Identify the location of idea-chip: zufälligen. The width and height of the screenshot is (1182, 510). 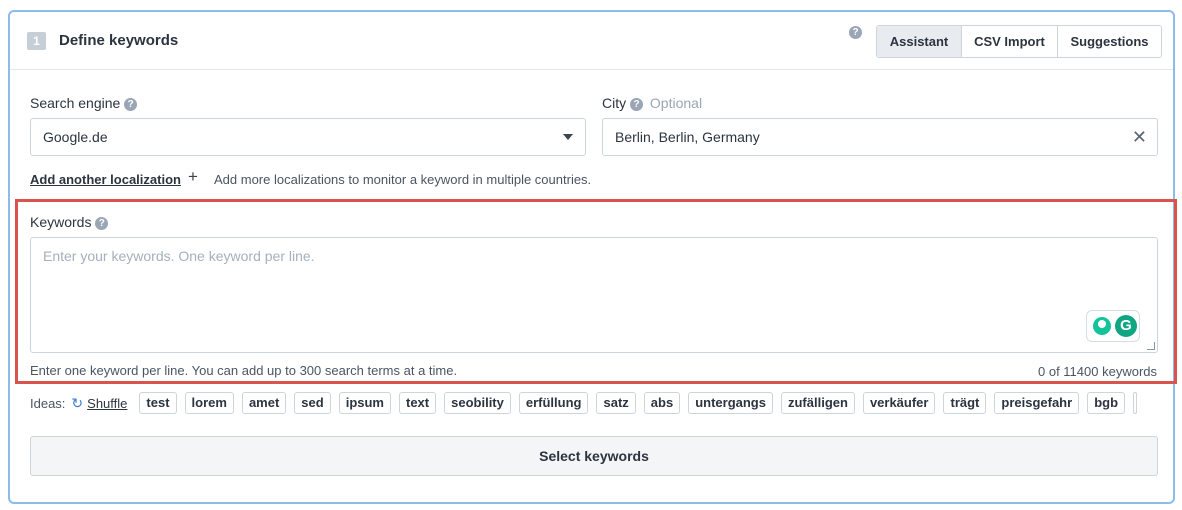
(817, 403).